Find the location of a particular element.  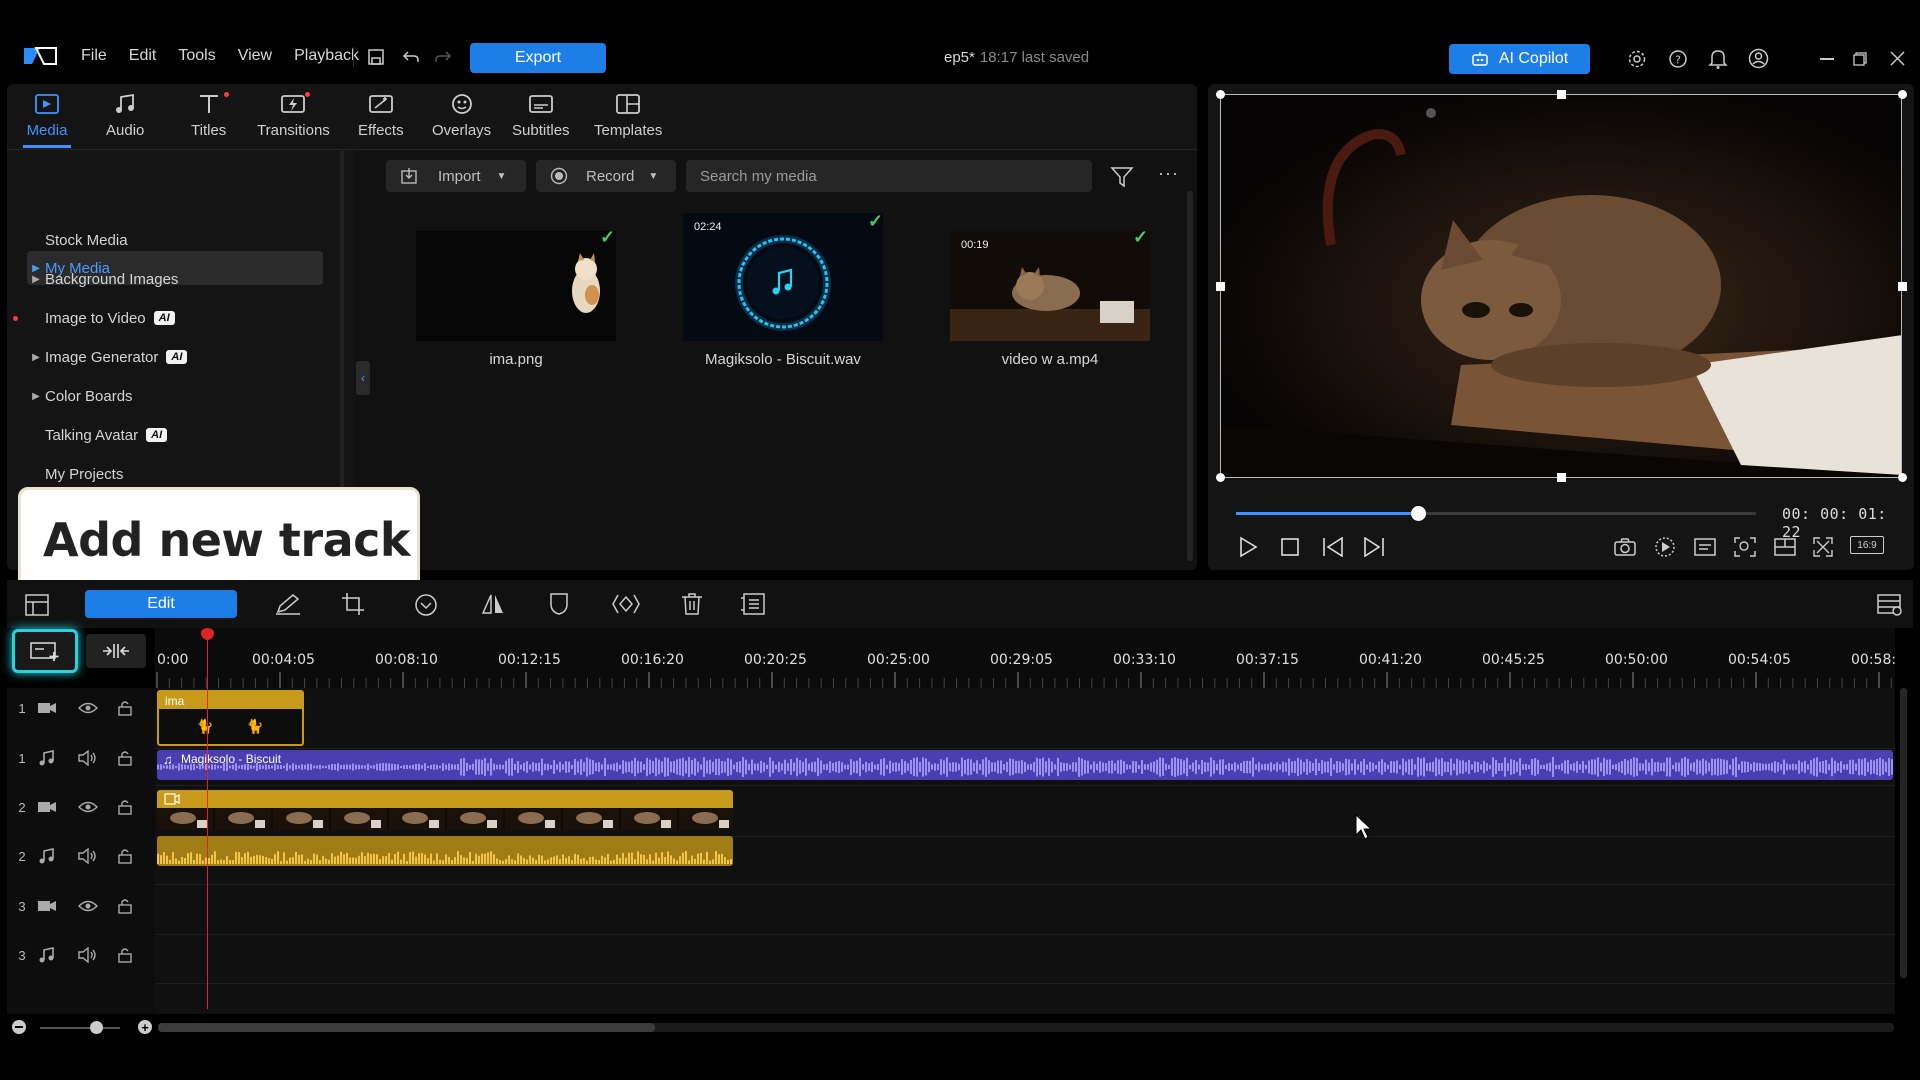

tree-item-talking-avatar: Talking Avatar AI is located at coordinates (175, 435).